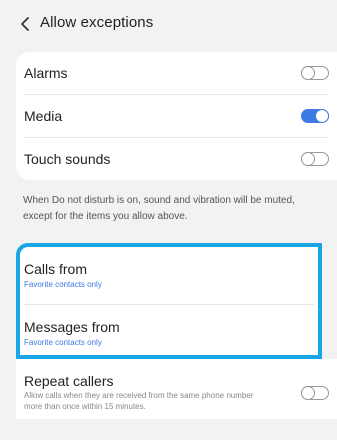 This screenshot has width=337, height=440. What do you see at coordinates (63, 284) in the screenshot?
I see `calls-from-value: Favorite contacts only` at bounding box center [63, 284].